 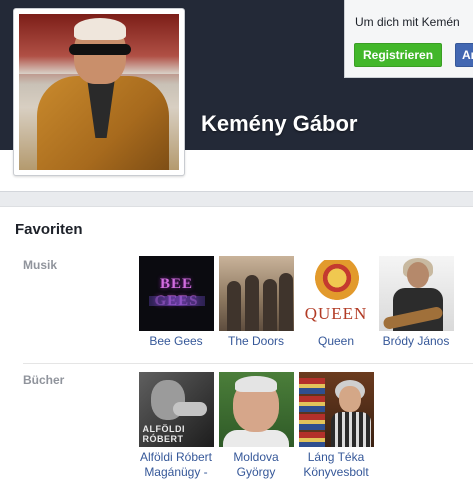 I want to click on profile-photo-frame, so click(x=99, y=92).